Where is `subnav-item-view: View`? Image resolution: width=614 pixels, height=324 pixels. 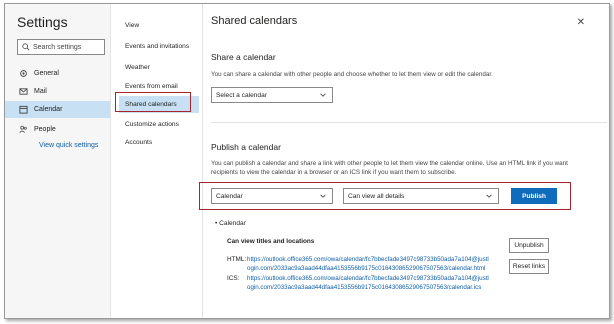 subnav-item-view: View is located at coordinates (159, 25).